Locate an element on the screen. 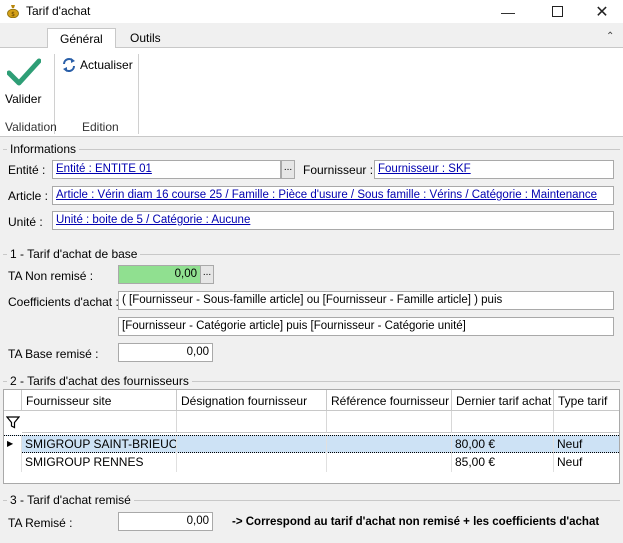 Image resolution: width=623 pixels, height=543 pixels. row-selector-icon: ▶ is located at coordinates (13, 445).